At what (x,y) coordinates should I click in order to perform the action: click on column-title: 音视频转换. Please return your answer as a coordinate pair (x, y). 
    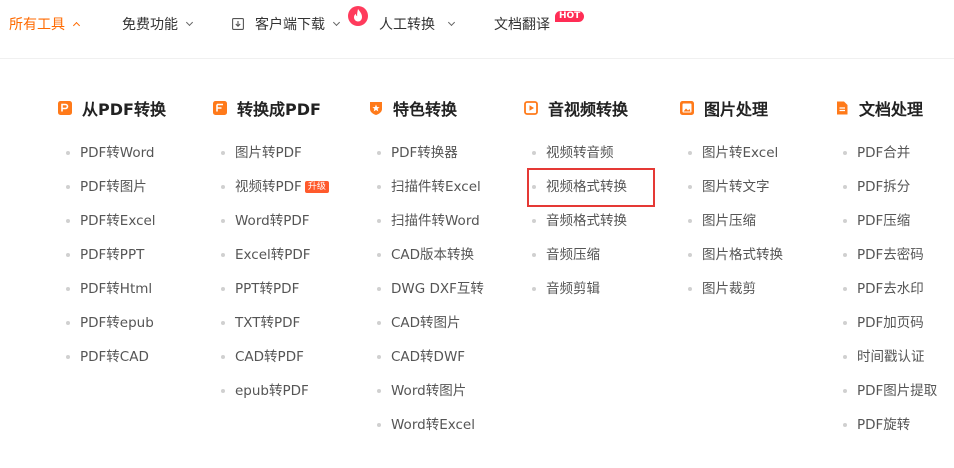
    Looking at the image, I should click on (588, 109).